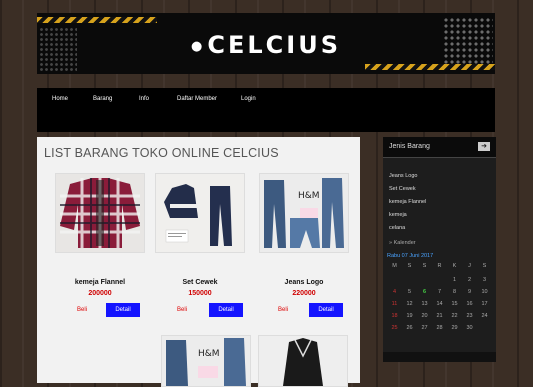 This screenshot has width=533, height=387. Describe the element at coordinates (424, 316) in the screenshot. I see `calendar-day: 20` at that location.